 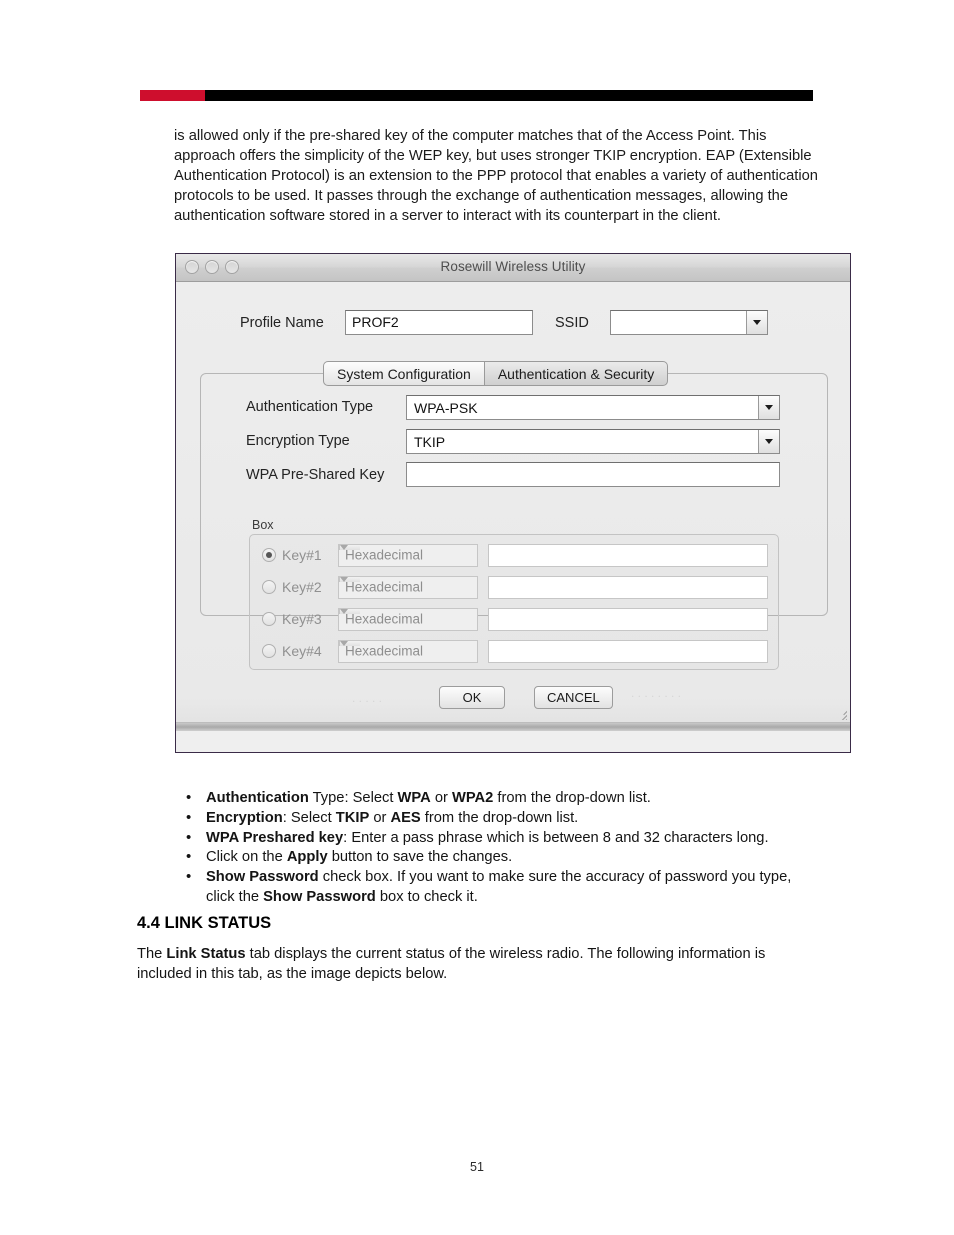 What do you see at coordinates (302, 651) in the screenshot?
I see `key4-label: Key#4` at bounding box center [302, 651].